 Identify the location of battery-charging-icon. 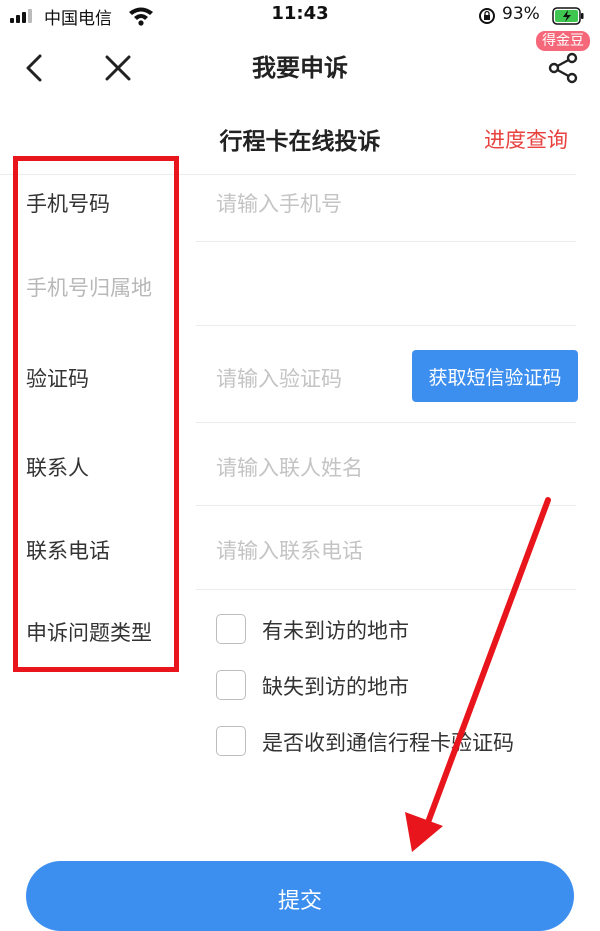
(568, 16).